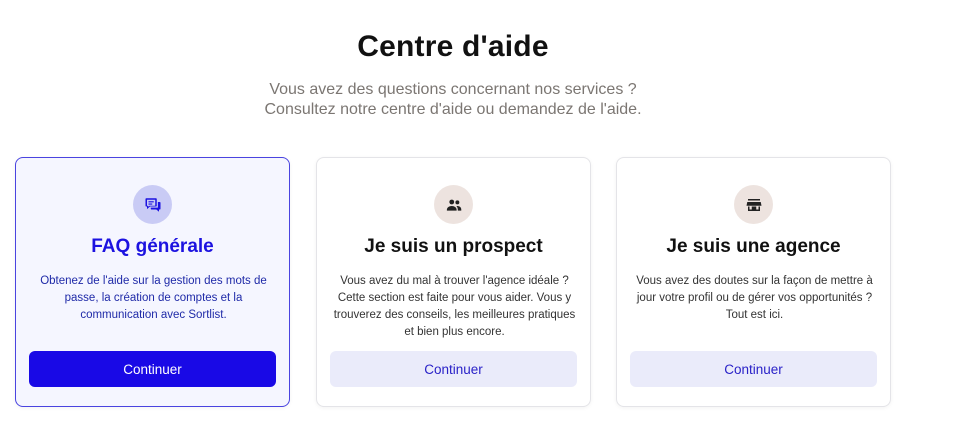  I want to click on people-icon, so click(453, 204).